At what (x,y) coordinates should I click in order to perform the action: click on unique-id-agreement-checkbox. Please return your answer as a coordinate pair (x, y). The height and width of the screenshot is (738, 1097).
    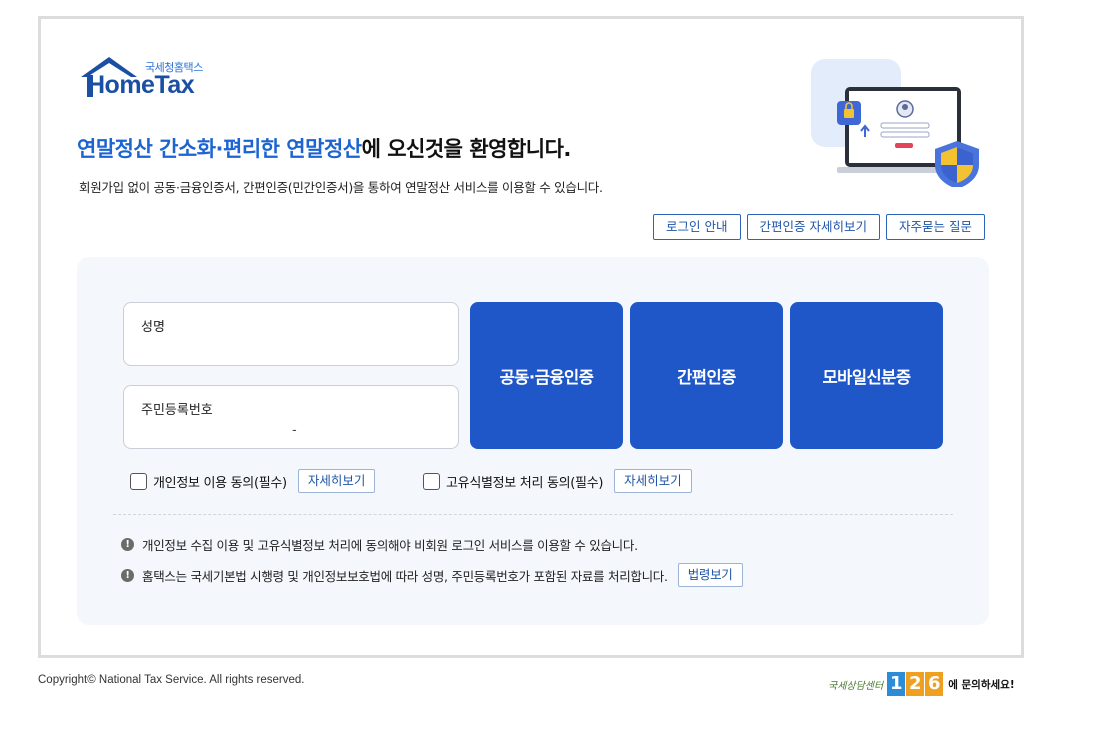
    Looking at the image, I should click on (431, 481).